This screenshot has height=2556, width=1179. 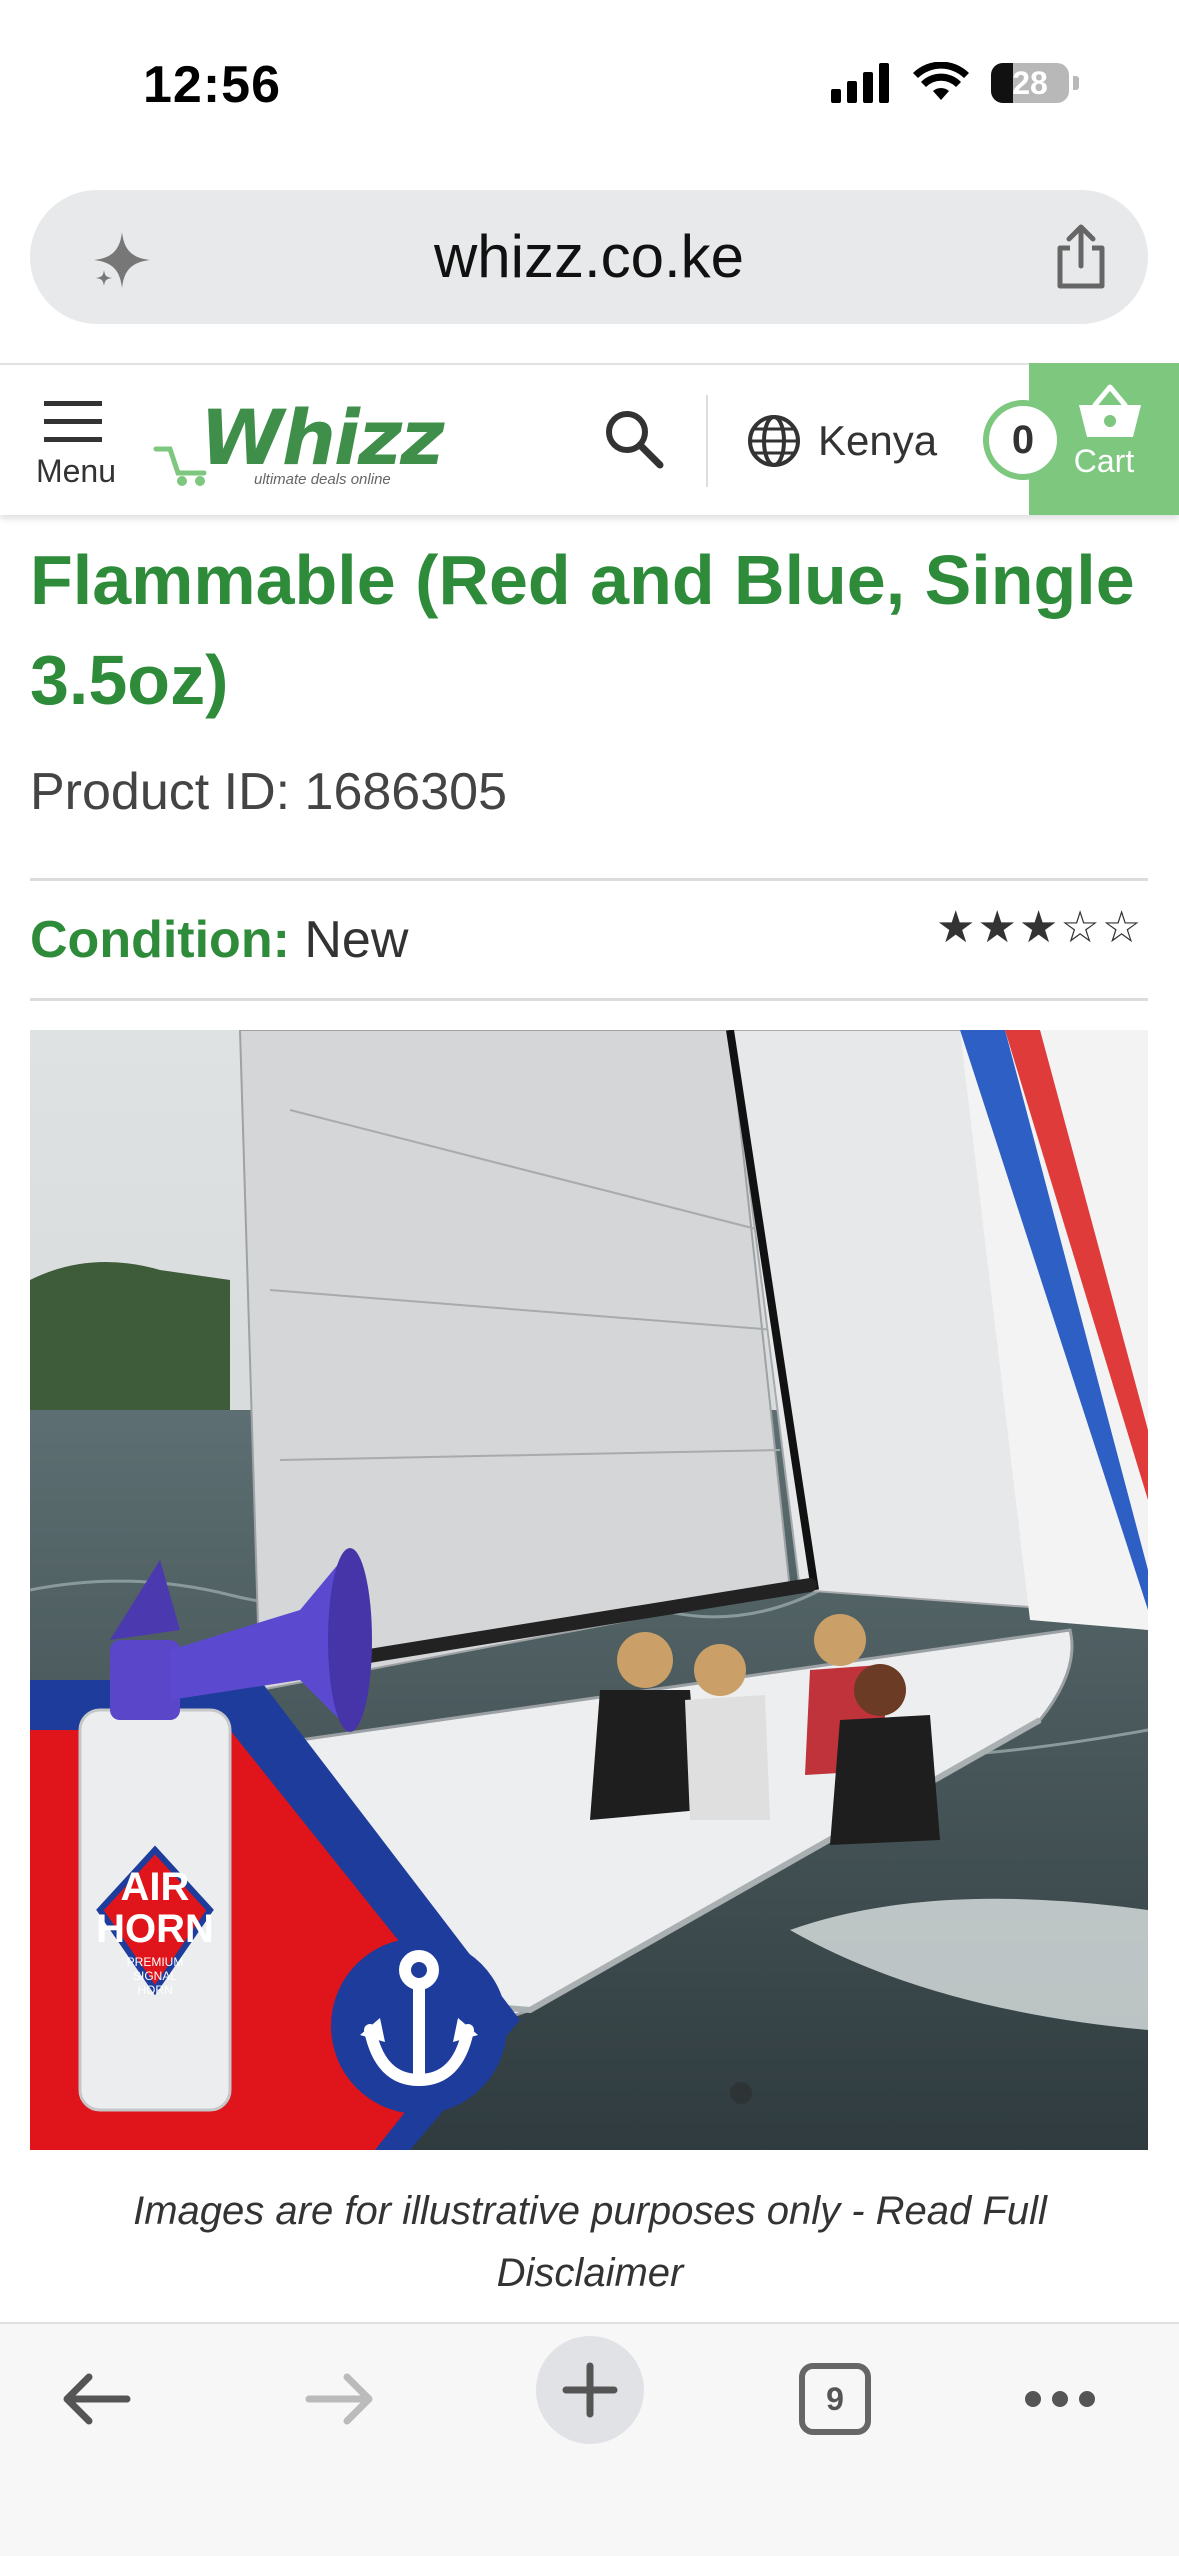 I want to click on horn-label-line1: AIR, so click(x=155, y=1887).